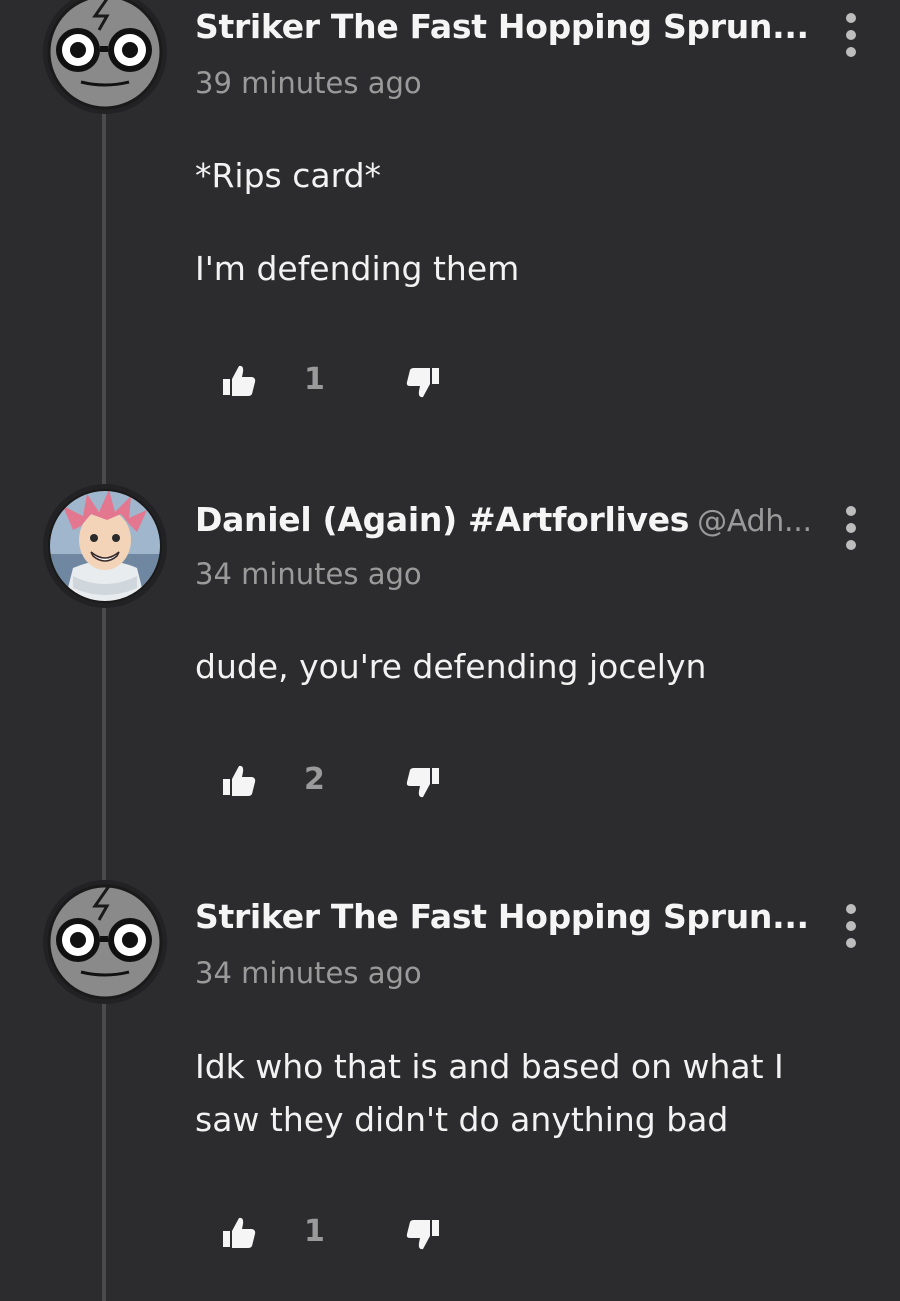 The width and height of the screenshot is (900, 1301). Describe the element at coordinates (462, 1119) in the screenshot. I see `comment-text-line: saw they didn't do anything bad` at that location.